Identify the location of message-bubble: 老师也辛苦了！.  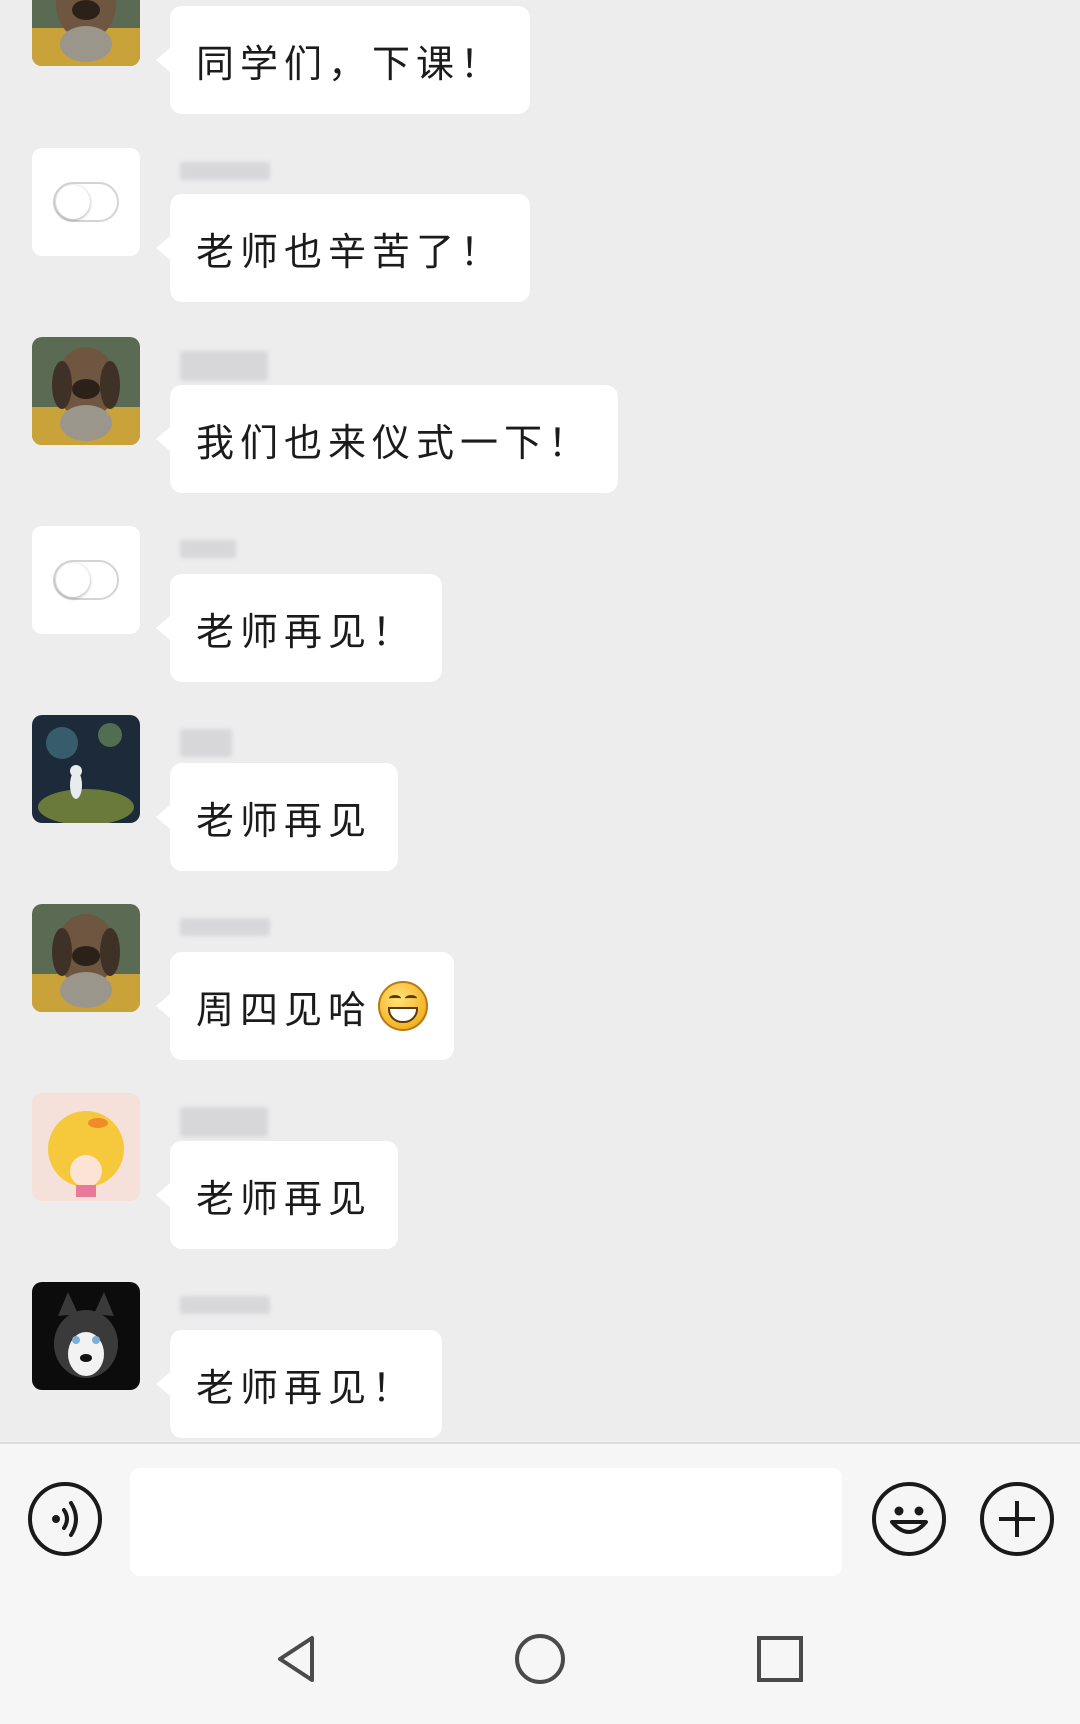
(343, 248).